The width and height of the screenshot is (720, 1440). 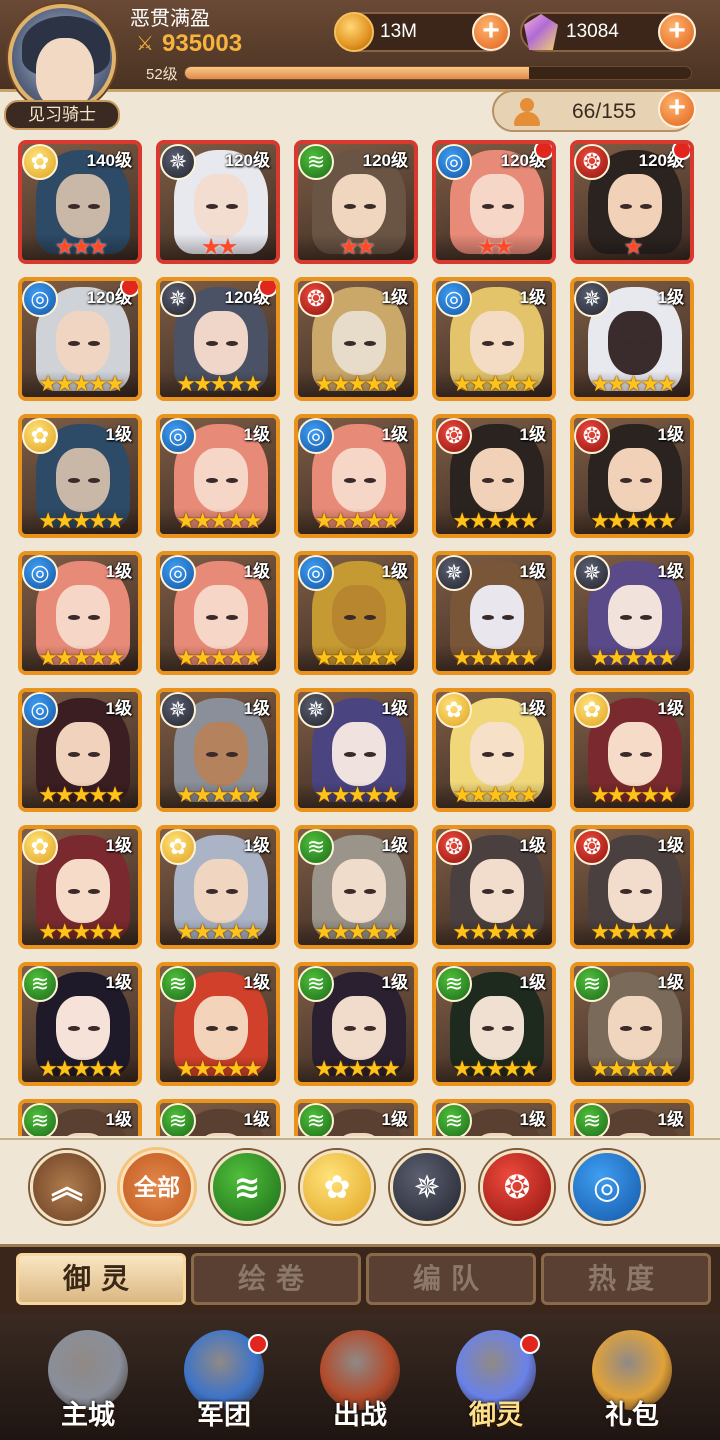 I want to click on filter-red-element-button: ❂, so click(x=517, y=1187).